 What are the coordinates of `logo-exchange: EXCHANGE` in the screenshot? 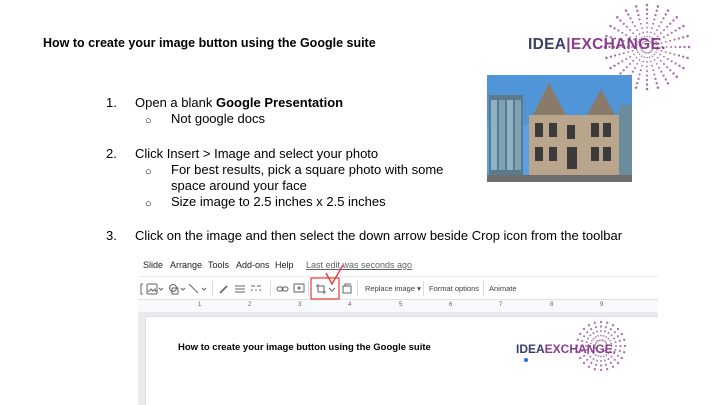 It's located at (616, 44).